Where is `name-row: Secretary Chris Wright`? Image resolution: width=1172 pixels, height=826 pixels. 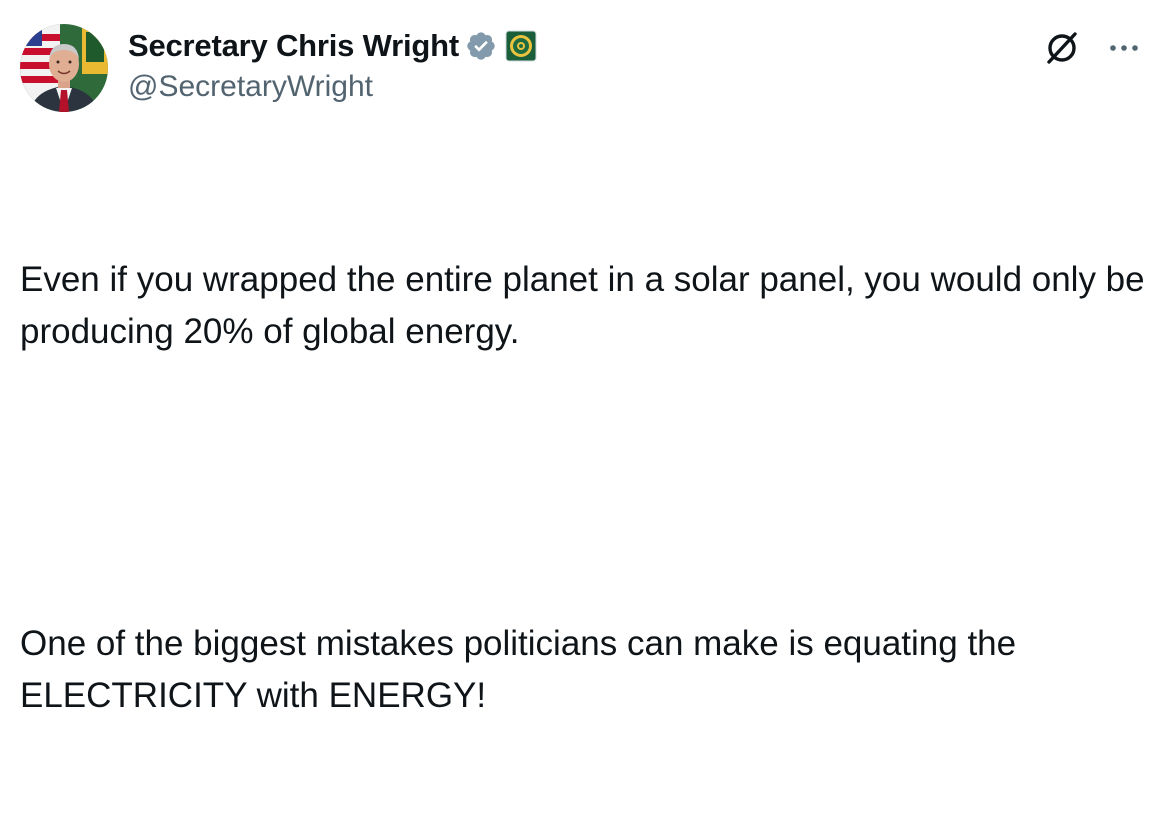 name-row: Secretary Chris Wright is located at coordinates (332, 46).